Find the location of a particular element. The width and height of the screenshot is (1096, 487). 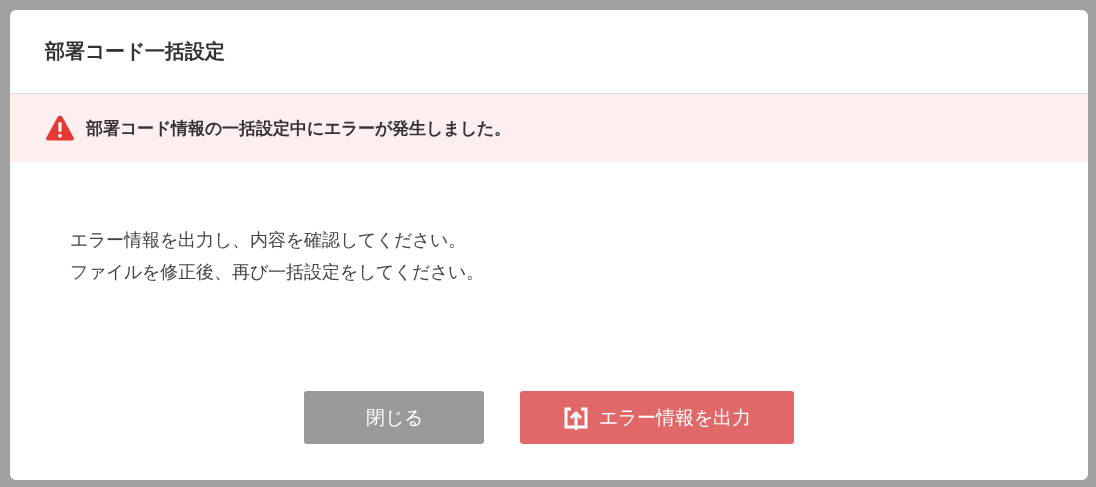

error-message: 部署コード情報の一括設定中にエラーが発生しました。 is located at coordinates (298, 128).